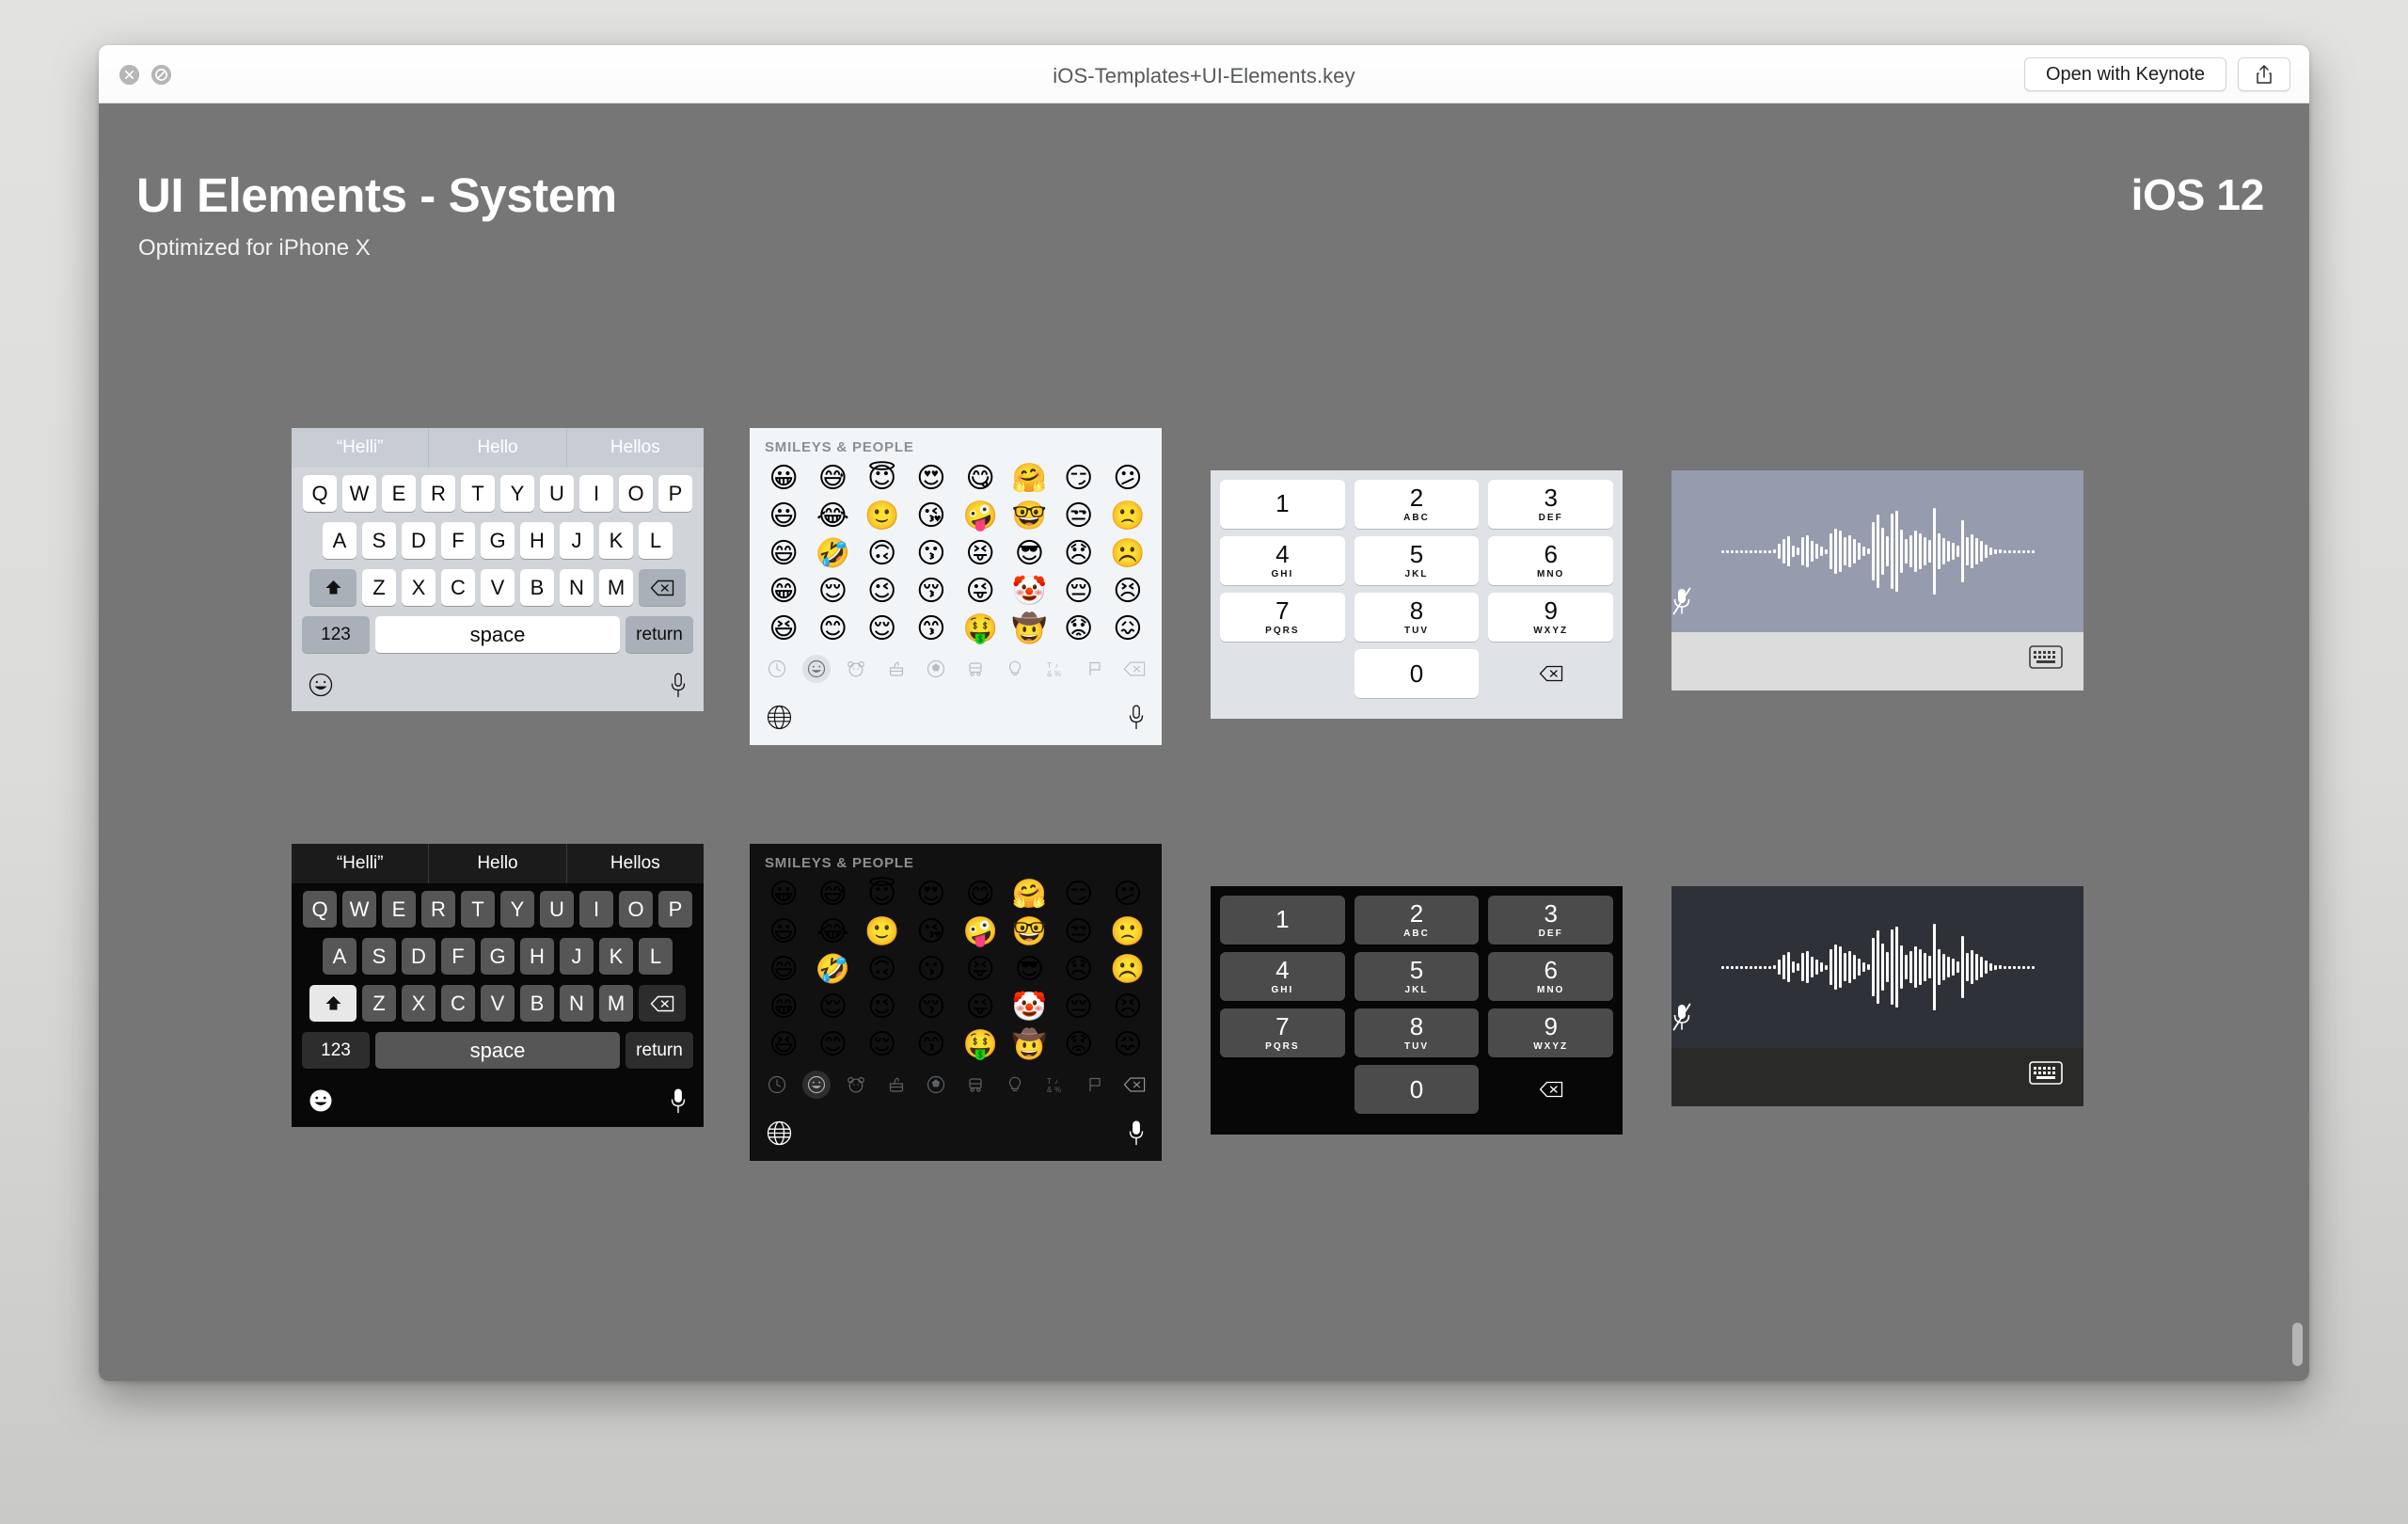 The height and width of the screenshot is (1524, 2408). Describe the element at coordinates (359, 910) in the screenshot. I see `key-w: W` at that location.